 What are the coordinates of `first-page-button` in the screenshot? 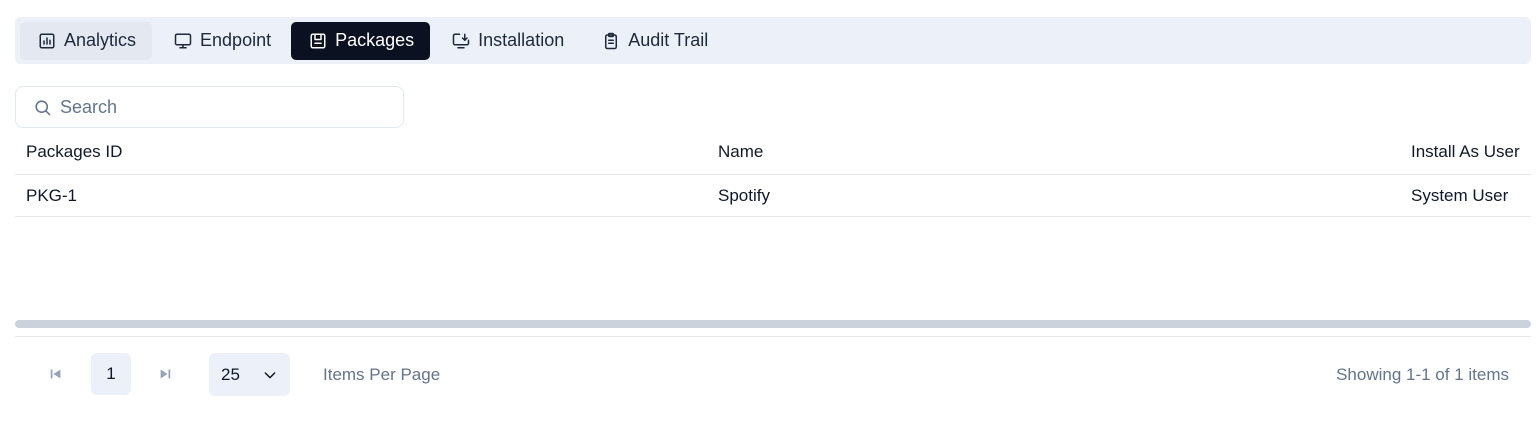 It's located at (56, 374).